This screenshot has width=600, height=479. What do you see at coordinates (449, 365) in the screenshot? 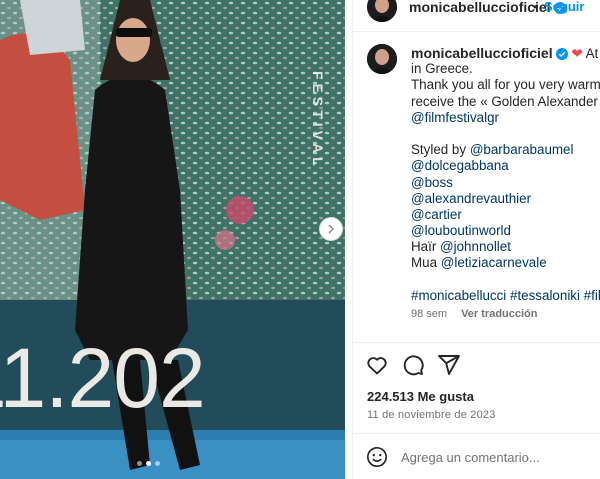
I see `share-send-icon` at bounding box center [449, 365].